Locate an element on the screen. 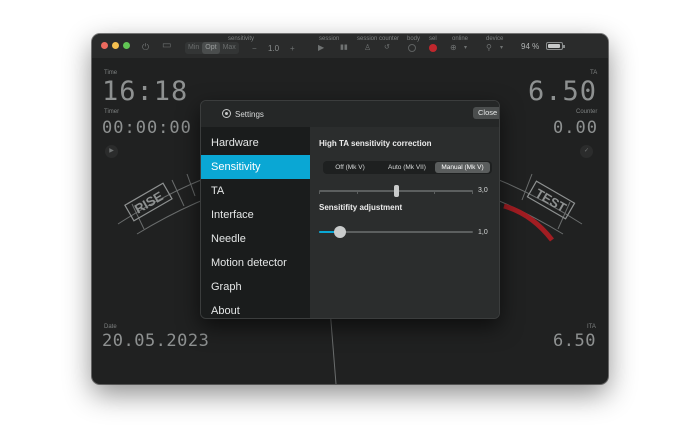 The image size is (700, 438). correction-mode-selector: Off (Mk V) Auto (Mk VII) Manual (Mk V) is located at coordinates (407, 167).